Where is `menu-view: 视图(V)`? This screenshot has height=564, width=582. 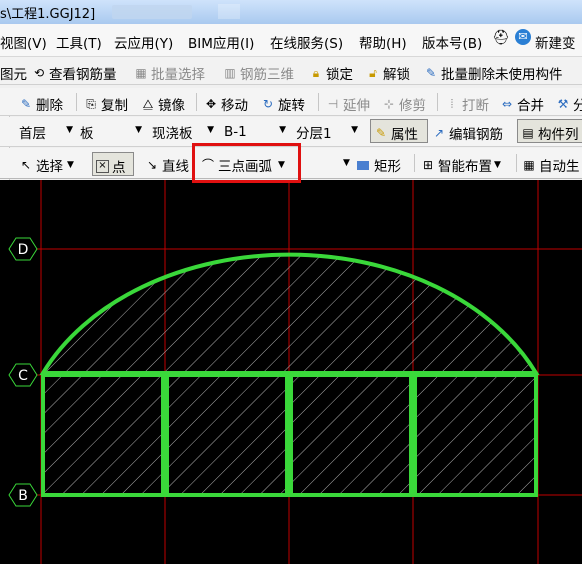 menu-view: 视图(V) is located at coordinates (23, 42).